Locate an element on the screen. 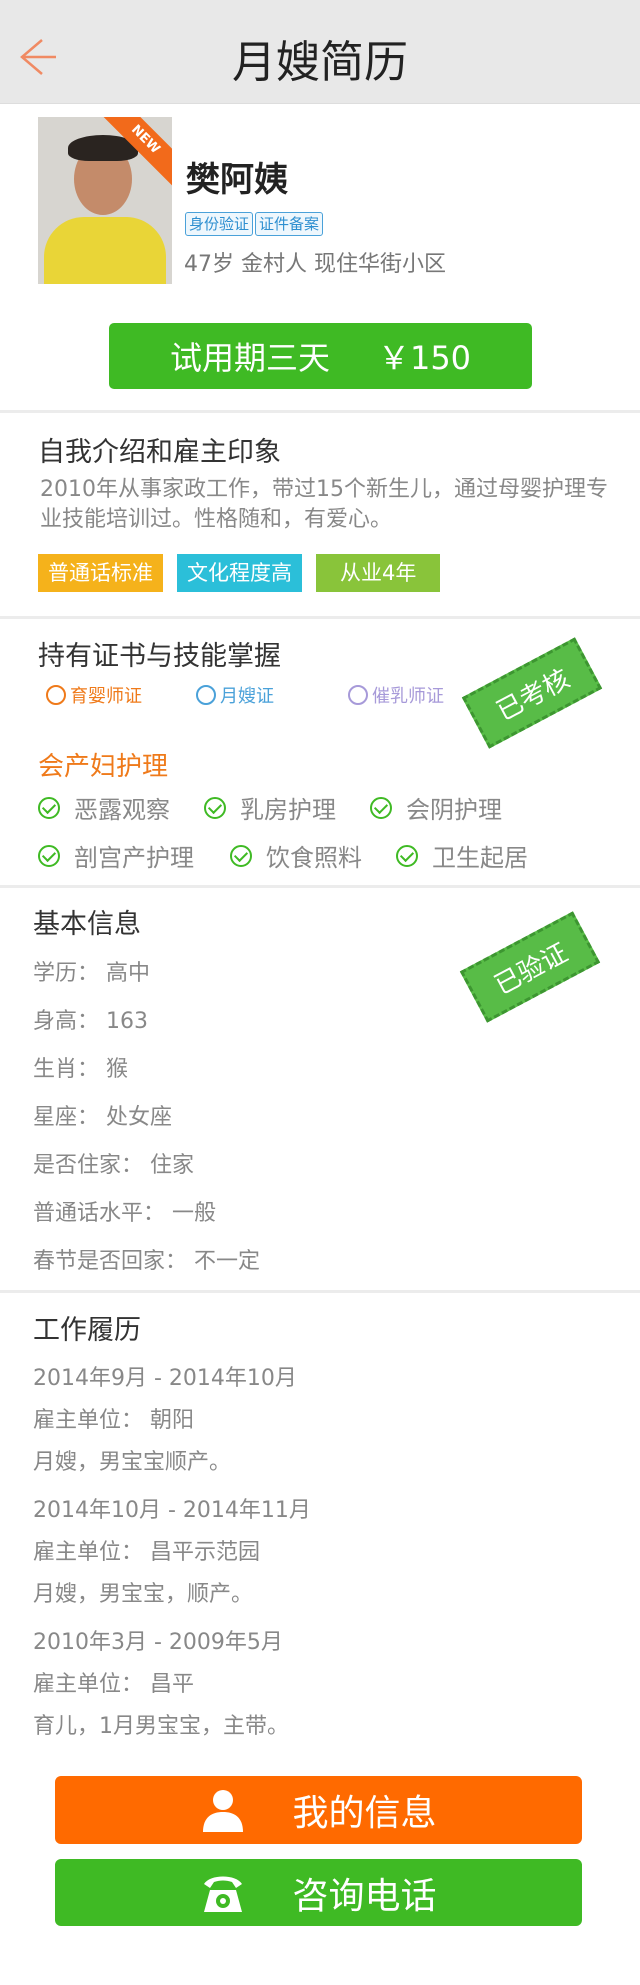 This screenshot has height=1985, width=640. job-employer: 雇主单位： 昌平示范园 is located at coordinates (146, 1552).